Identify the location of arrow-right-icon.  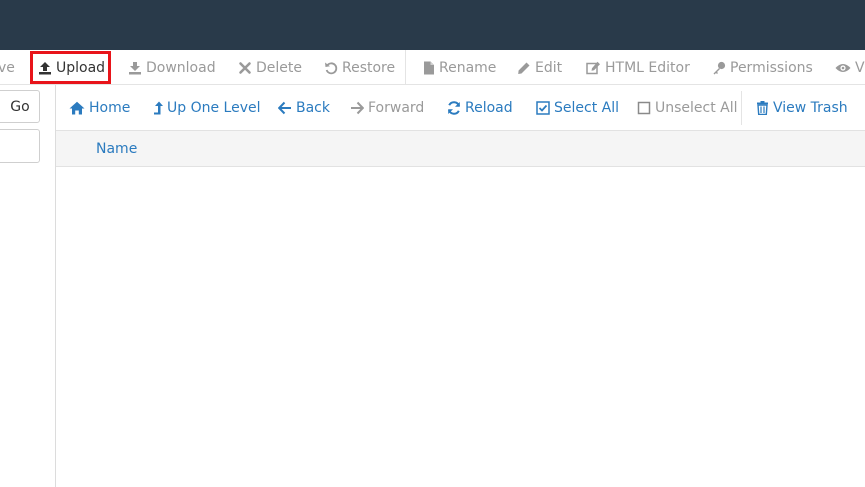
(359, 108).